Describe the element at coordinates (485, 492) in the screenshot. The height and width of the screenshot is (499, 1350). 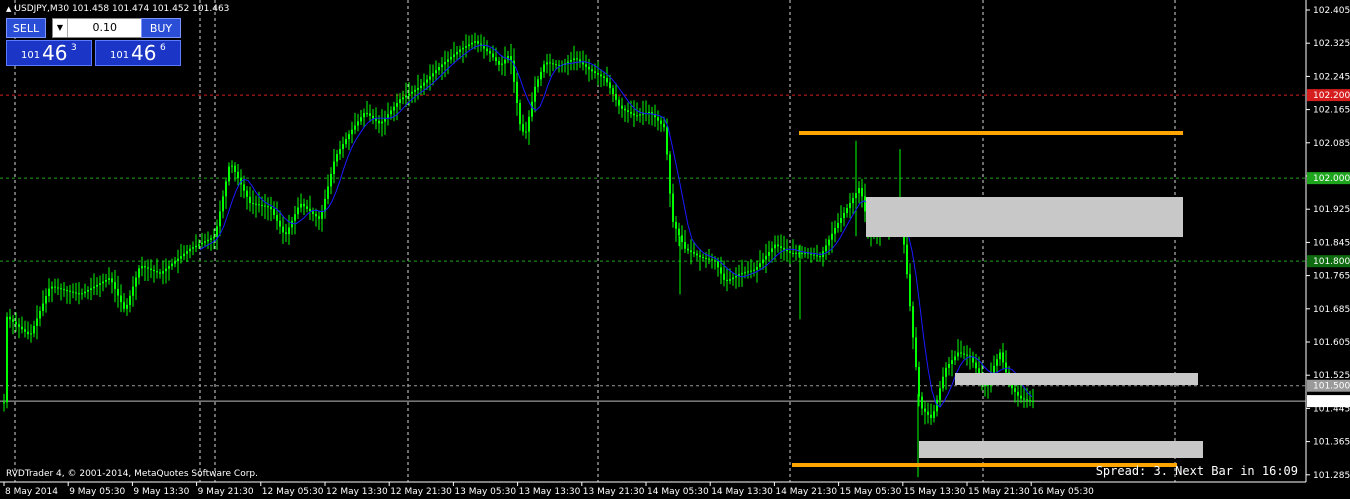
I see `time-tick-label: 13 May 05:30` at that location.